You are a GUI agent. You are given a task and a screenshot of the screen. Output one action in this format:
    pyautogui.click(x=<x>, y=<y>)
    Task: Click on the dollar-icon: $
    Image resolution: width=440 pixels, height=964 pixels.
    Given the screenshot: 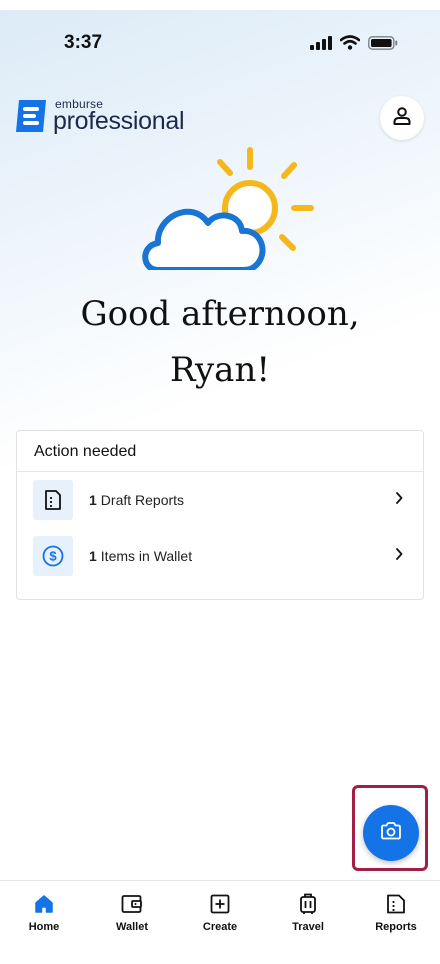 What is the action you would take?
    pyautogui.click(x=53, y=556)
    